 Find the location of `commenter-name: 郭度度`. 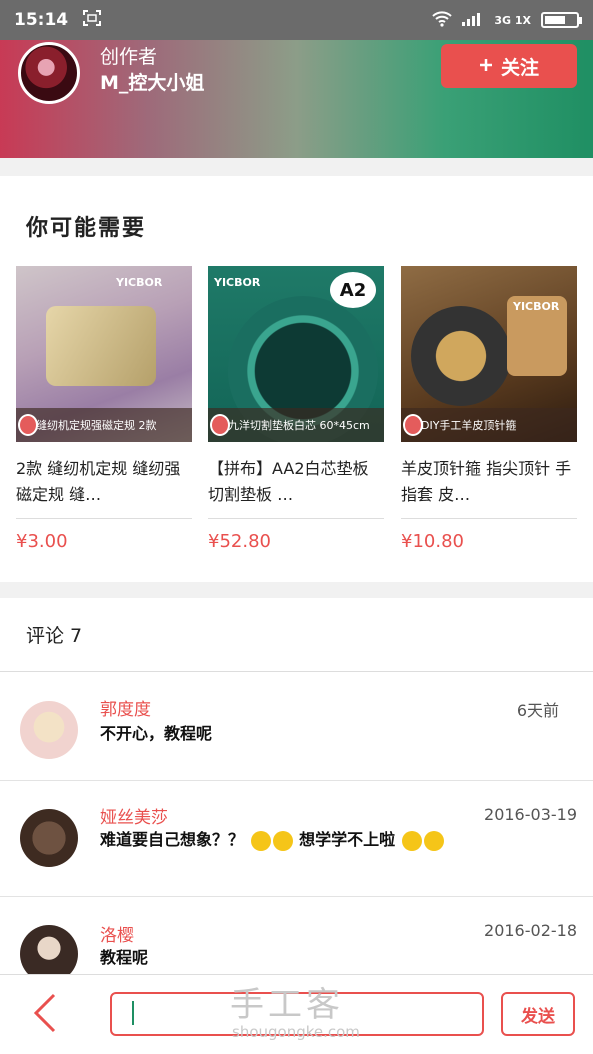

commenter-name: 郭度度 is located at coordinates (125, 707).